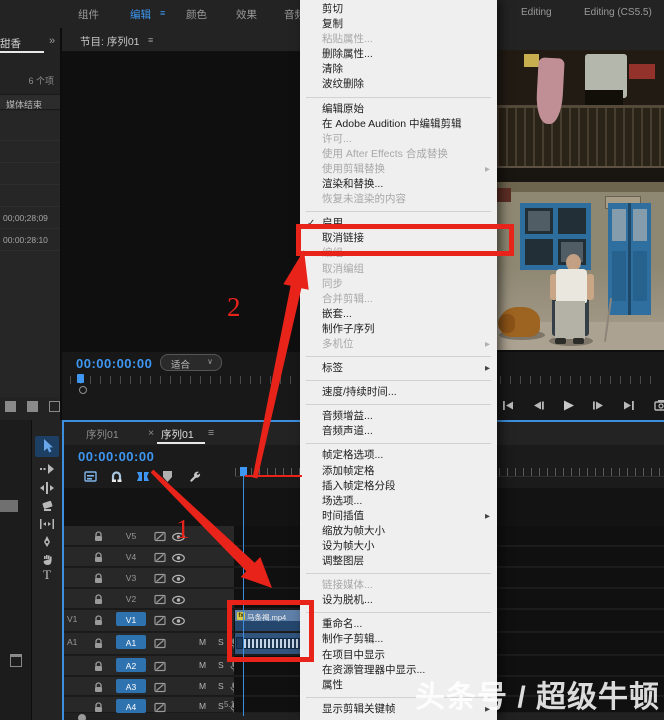  What do you see at coordinates (9, 506) in the screenshot?
I see `scrollbar-thumb` at bounding box center [9, 506].